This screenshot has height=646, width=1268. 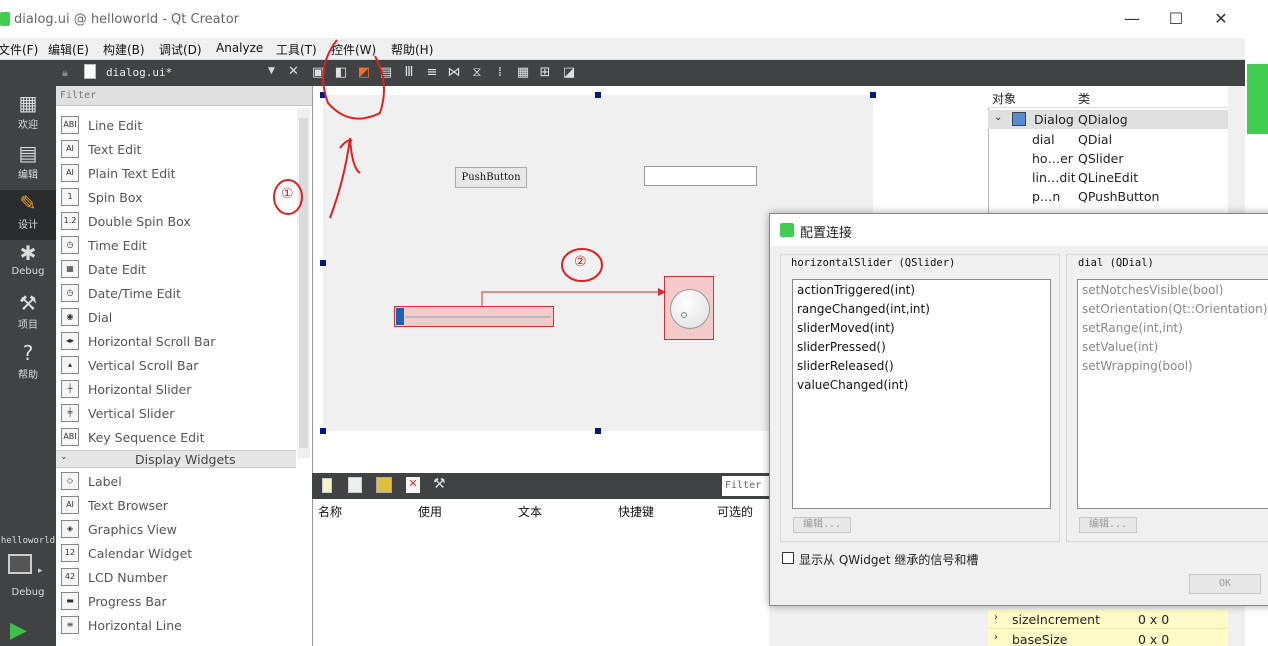 I want to click on menu-file: 文件(F), so click(x=19, y=49).